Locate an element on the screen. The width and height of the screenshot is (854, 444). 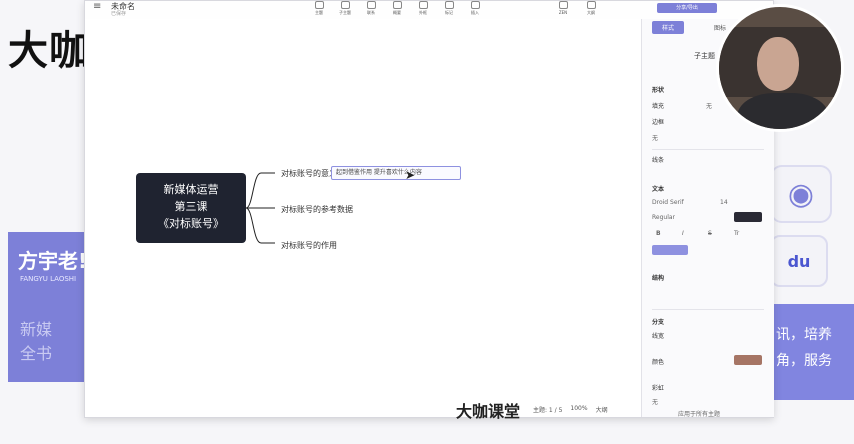
toolbar-marker-button: 标记 is located at coordinates (449, 8).